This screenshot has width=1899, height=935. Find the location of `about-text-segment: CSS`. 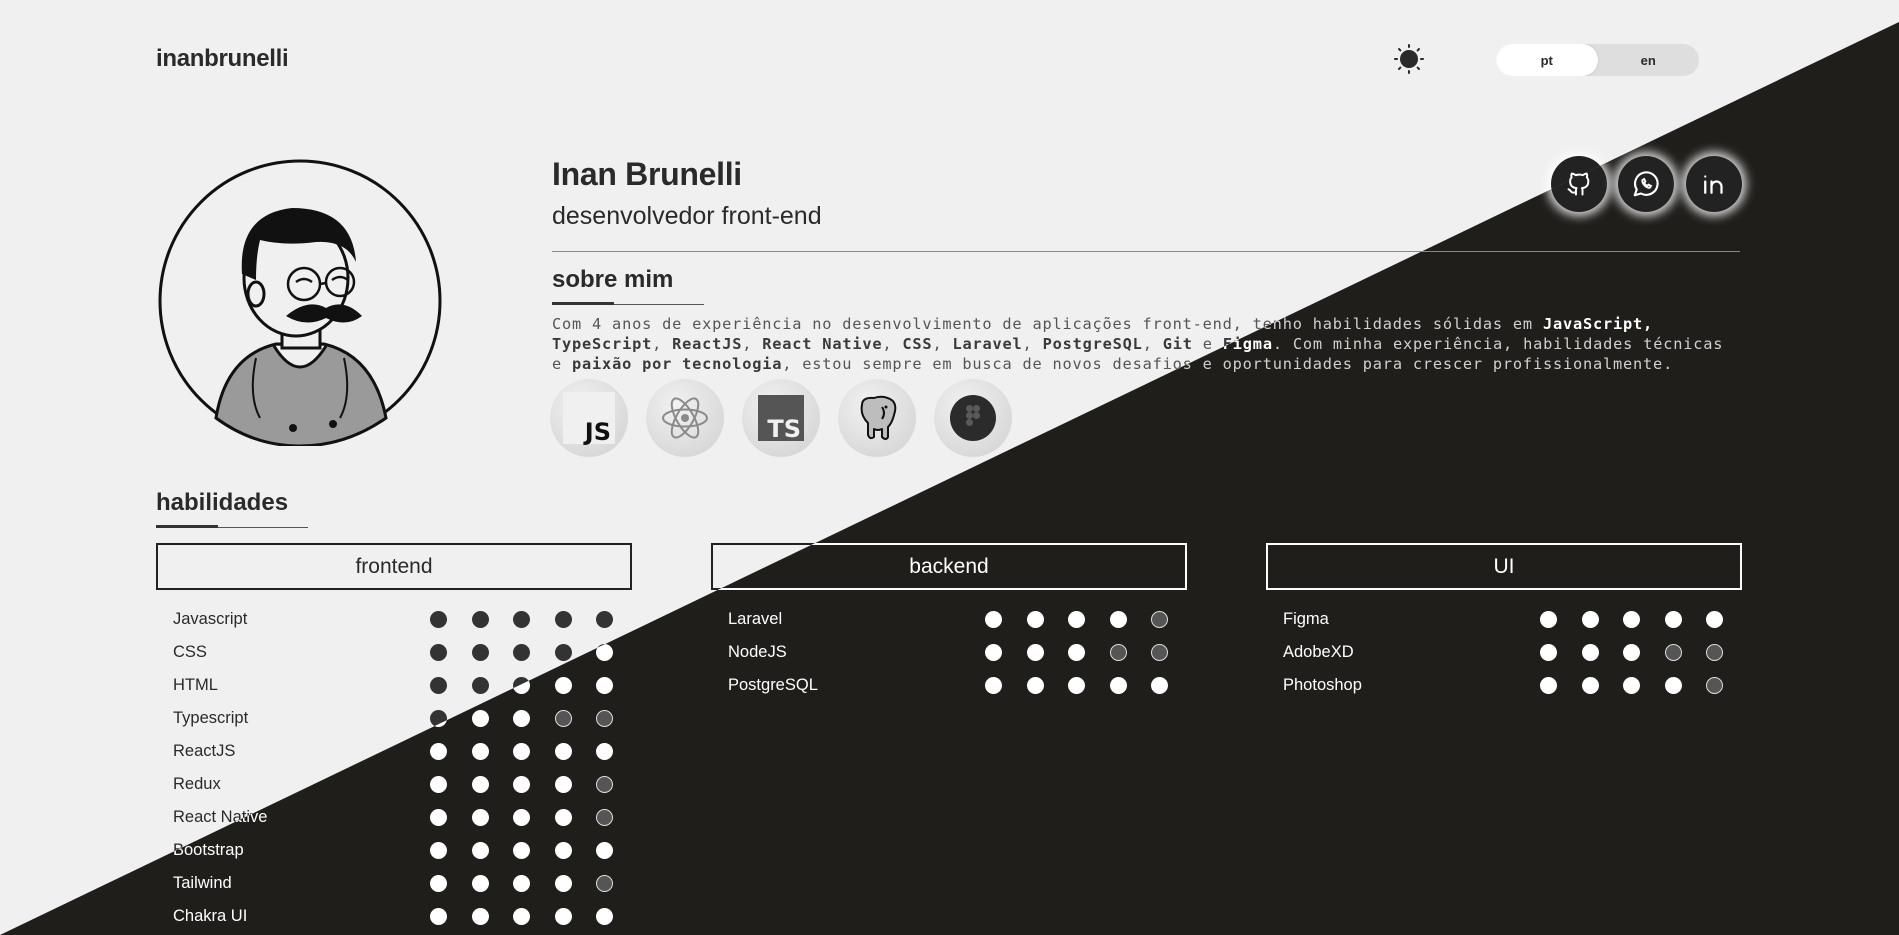

about-text-segment: CSS is located at coordinates (917, 344).